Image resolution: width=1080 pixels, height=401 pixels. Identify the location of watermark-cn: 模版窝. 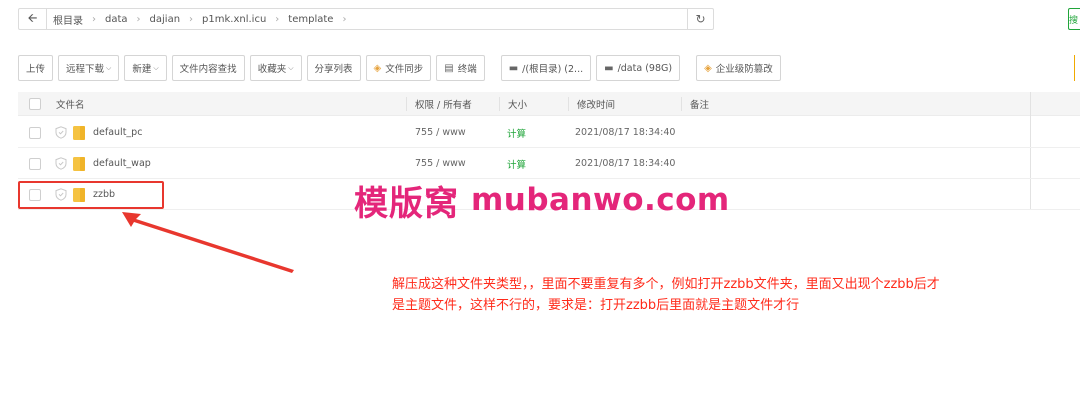
(406, 203).